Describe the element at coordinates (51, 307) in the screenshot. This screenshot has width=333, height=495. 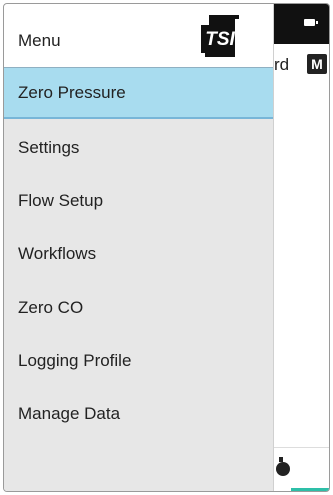
I see `menu-item-label: Zero CO` at that location.